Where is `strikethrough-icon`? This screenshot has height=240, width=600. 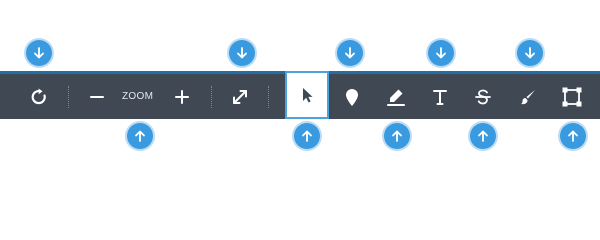 strikethrough-icon is located at coordinates (483, 96).